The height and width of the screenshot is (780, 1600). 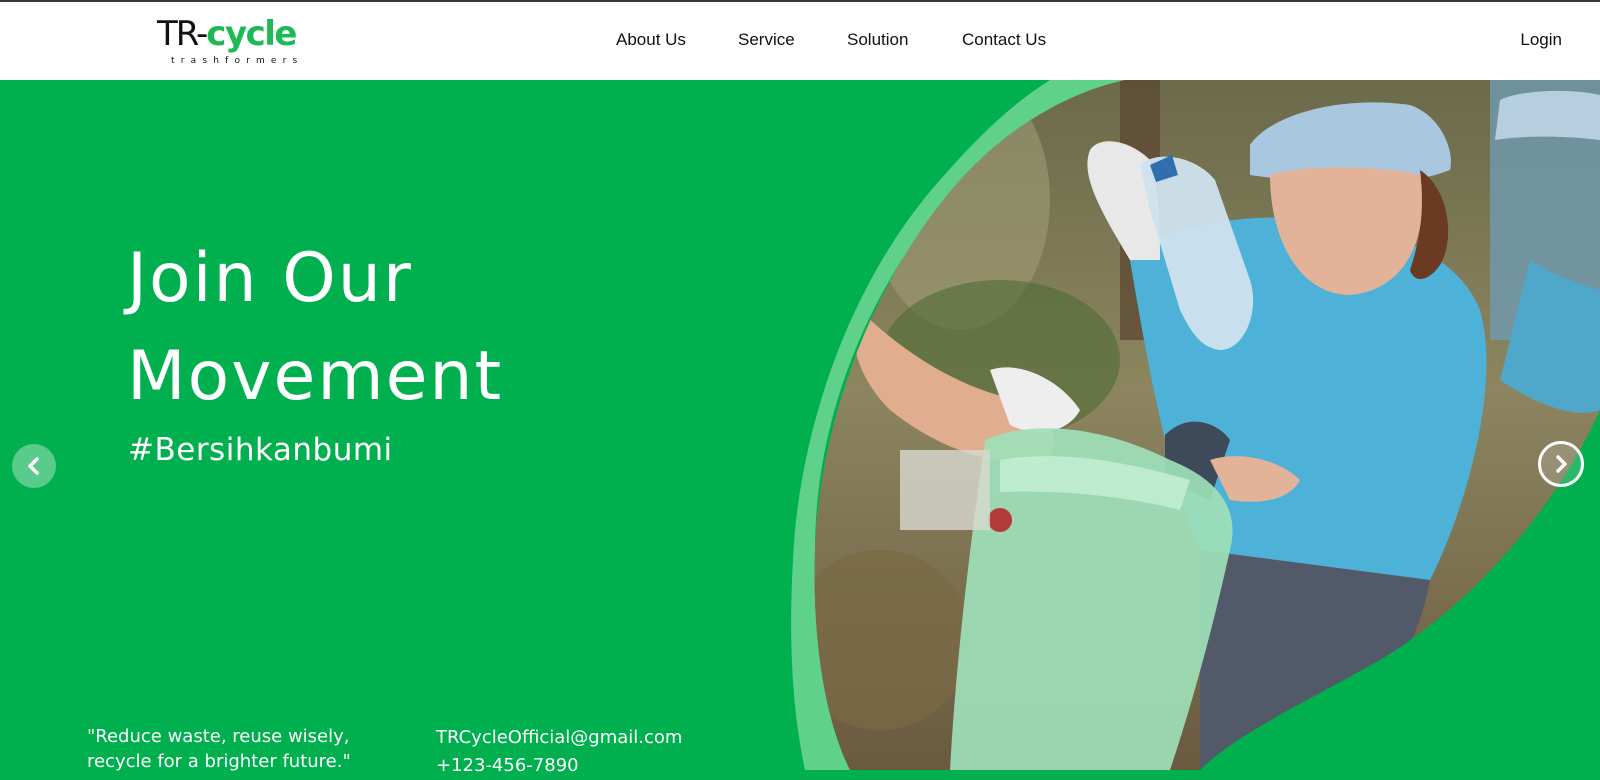 I want to click on slider-next-button, so click(x=1561, y=464).